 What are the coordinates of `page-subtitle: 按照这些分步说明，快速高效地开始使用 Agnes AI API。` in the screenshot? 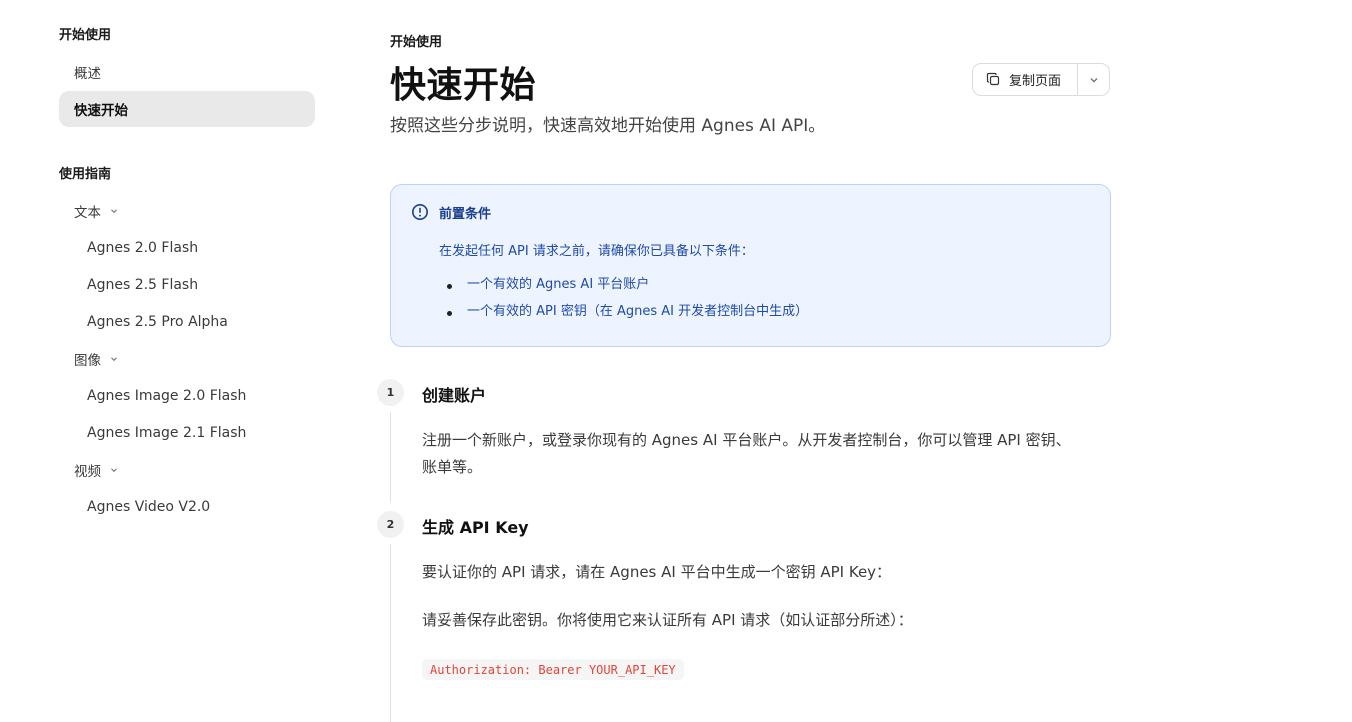 It's located at (608, 126).